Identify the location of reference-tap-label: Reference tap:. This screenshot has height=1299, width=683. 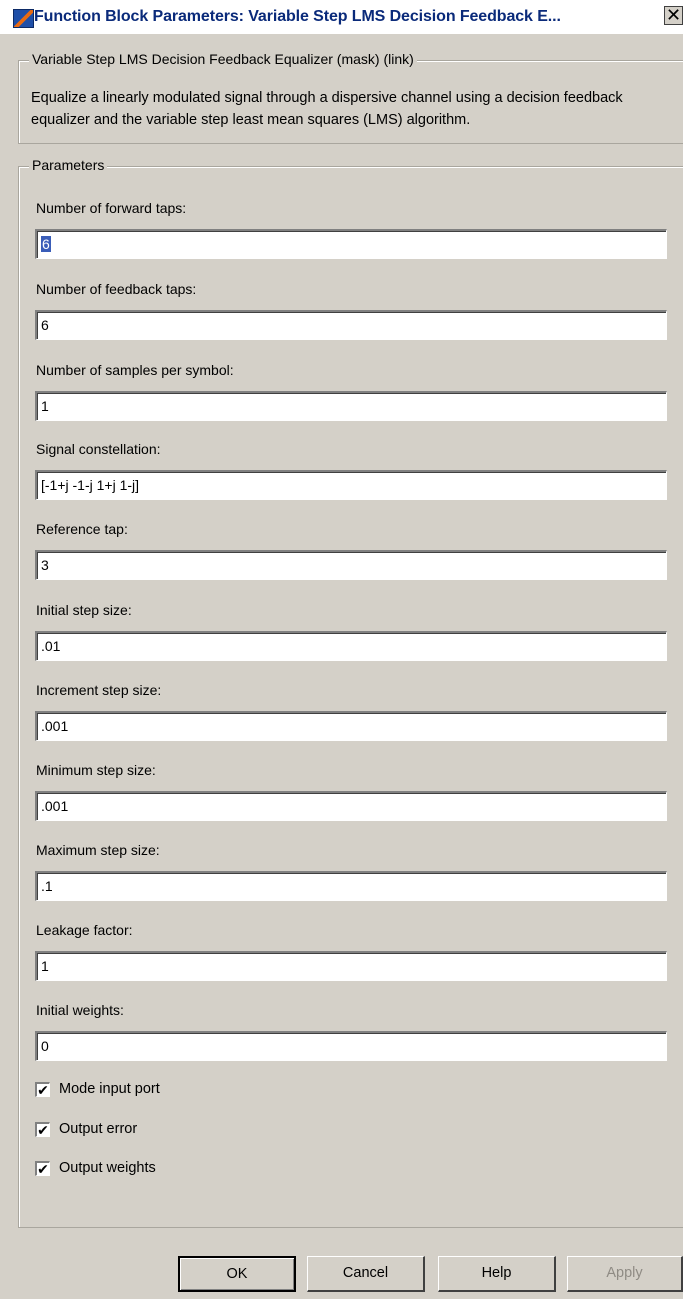
(82, 529).